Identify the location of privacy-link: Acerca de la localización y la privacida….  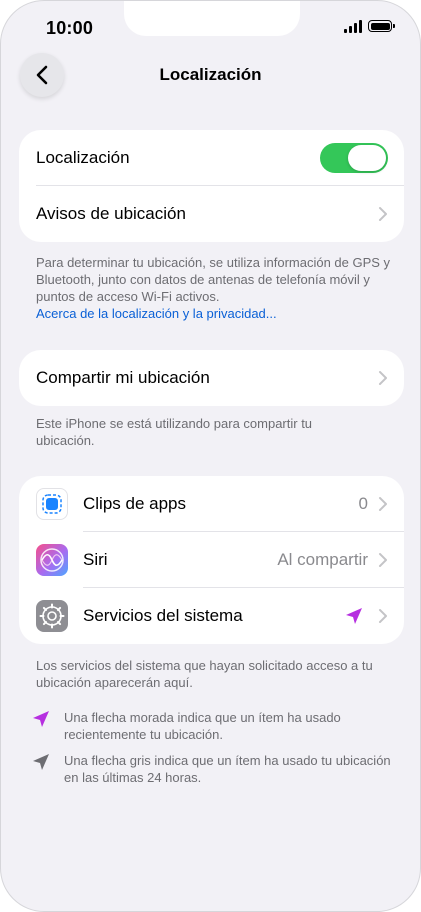
(156, 313).